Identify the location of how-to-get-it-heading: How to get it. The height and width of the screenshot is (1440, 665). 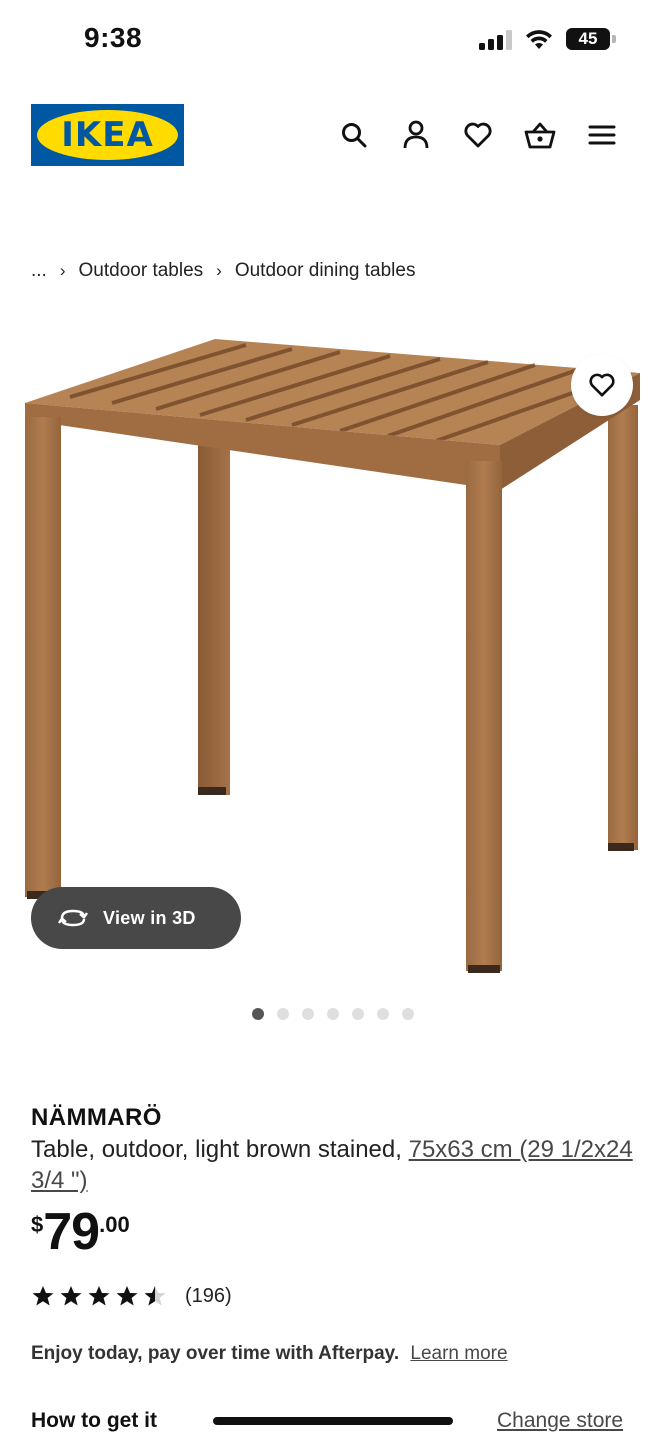
(94, 1420).